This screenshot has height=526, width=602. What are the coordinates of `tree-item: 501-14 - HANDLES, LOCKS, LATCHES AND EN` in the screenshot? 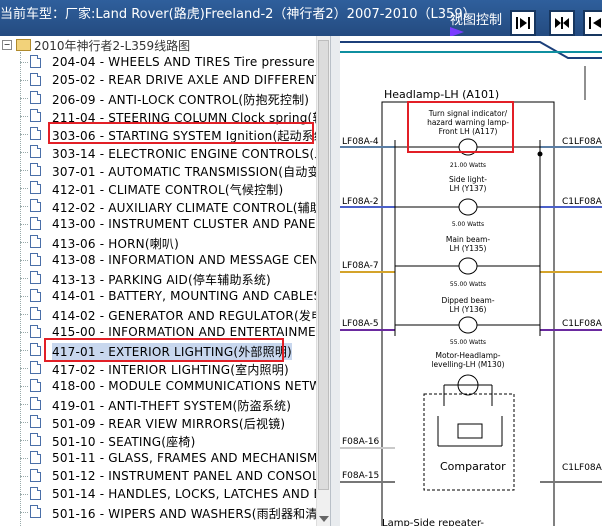 It's located at (175, 494).